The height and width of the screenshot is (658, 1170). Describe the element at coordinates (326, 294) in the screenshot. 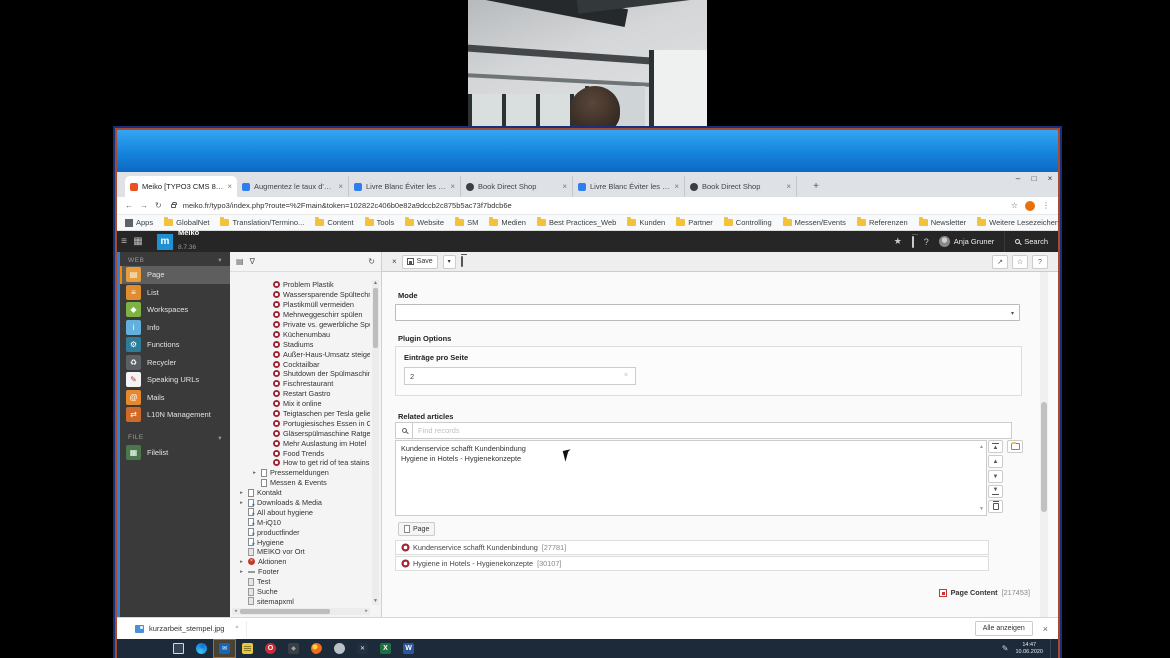

I see `tree-item-label: Wassersparende Spültechnik` at that location.